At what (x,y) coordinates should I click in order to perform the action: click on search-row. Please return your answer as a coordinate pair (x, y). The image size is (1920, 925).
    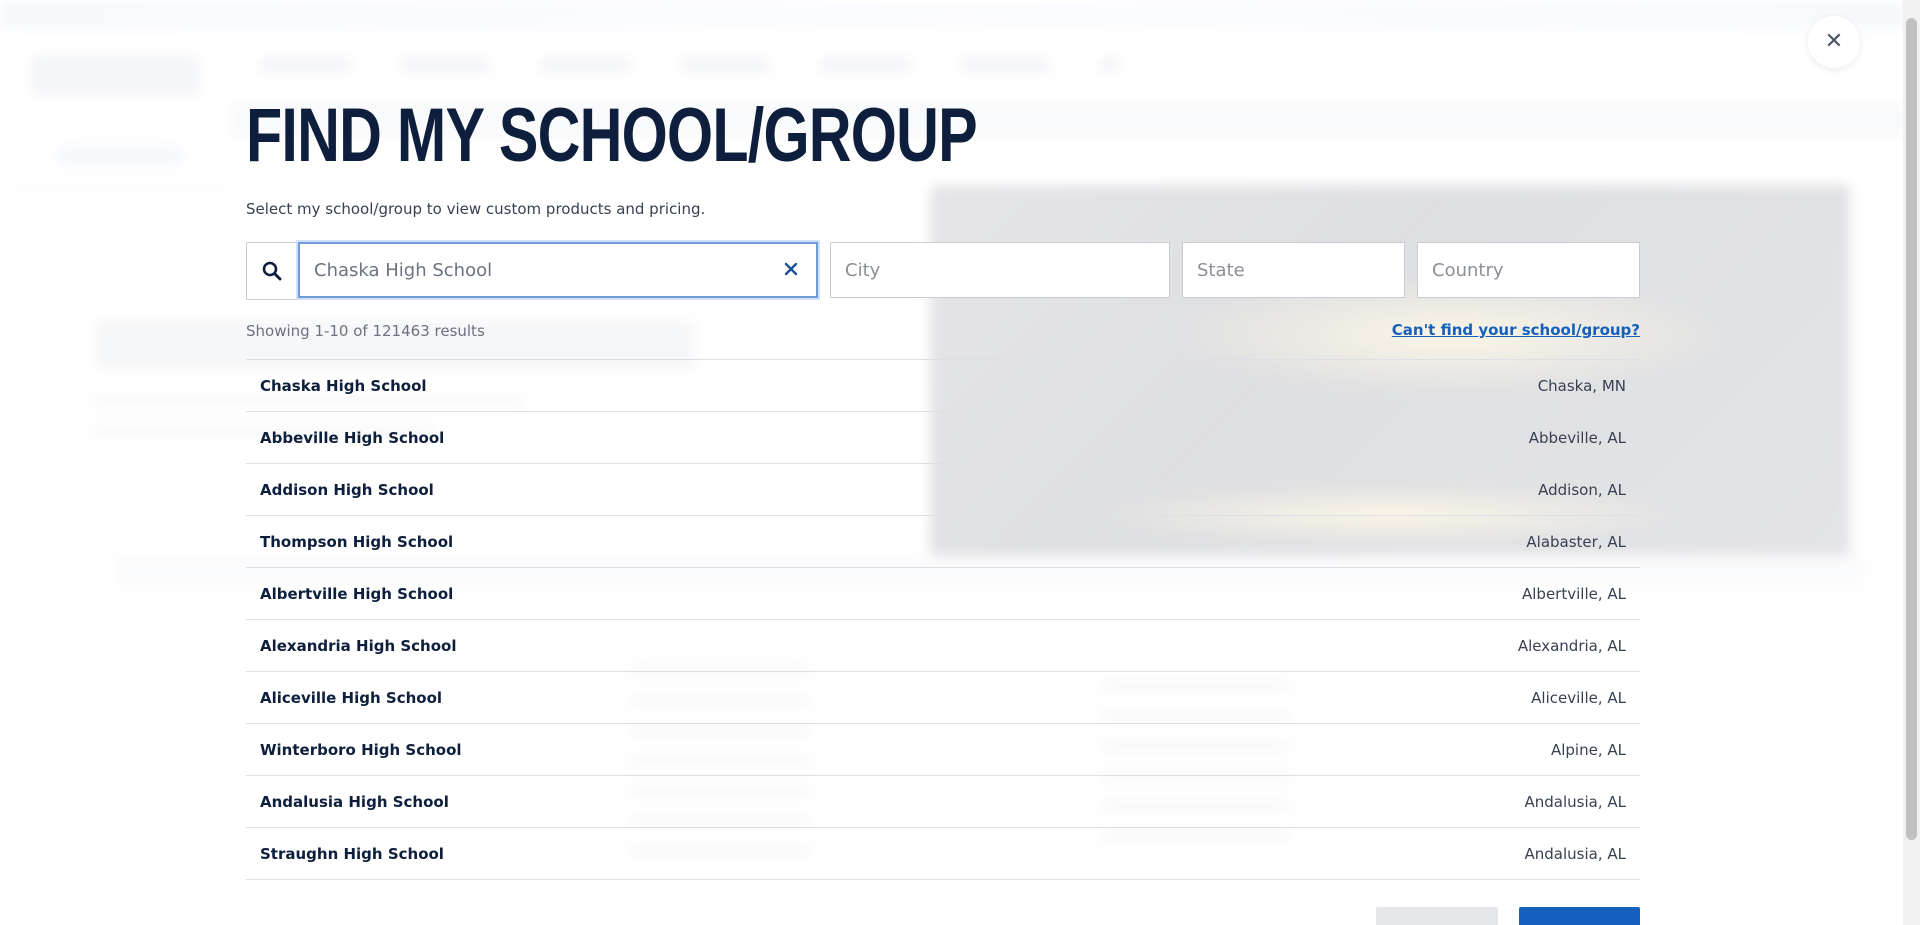
    Looking at the image, I should click on (943, 271).